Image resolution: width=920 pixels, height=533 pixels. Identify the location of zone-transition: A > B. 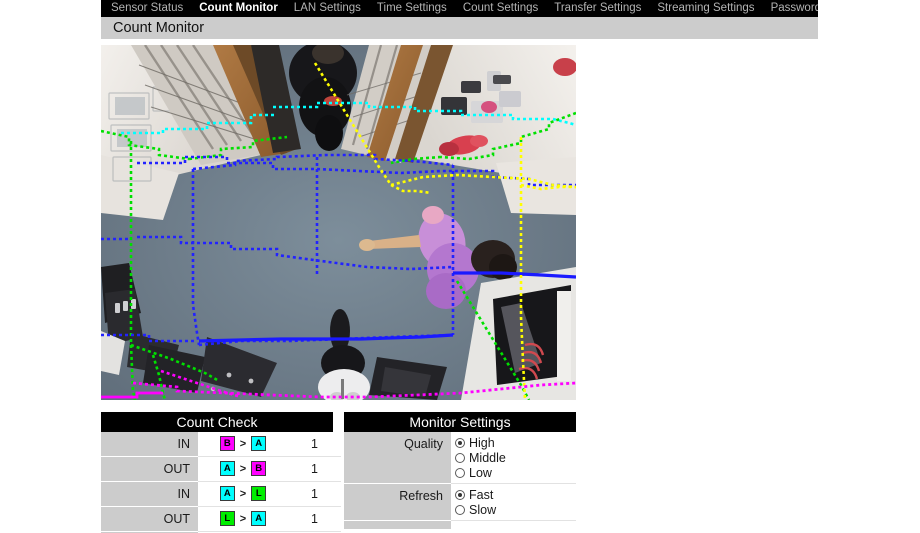
(243, 469).